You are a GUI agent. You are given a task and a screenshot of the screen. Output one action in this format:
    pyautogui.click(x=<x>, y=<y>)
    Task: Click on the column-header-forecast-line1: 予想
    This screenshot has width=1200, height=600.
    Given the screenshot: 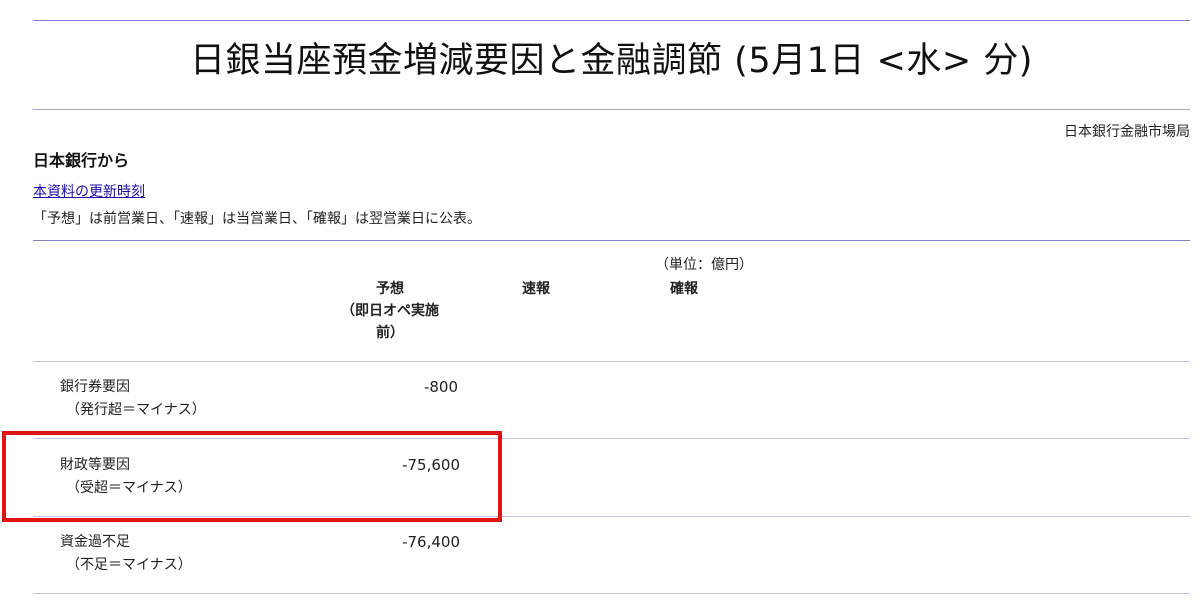 What is the action you would take?
    pyautogui.click(x=390, y=289)
    